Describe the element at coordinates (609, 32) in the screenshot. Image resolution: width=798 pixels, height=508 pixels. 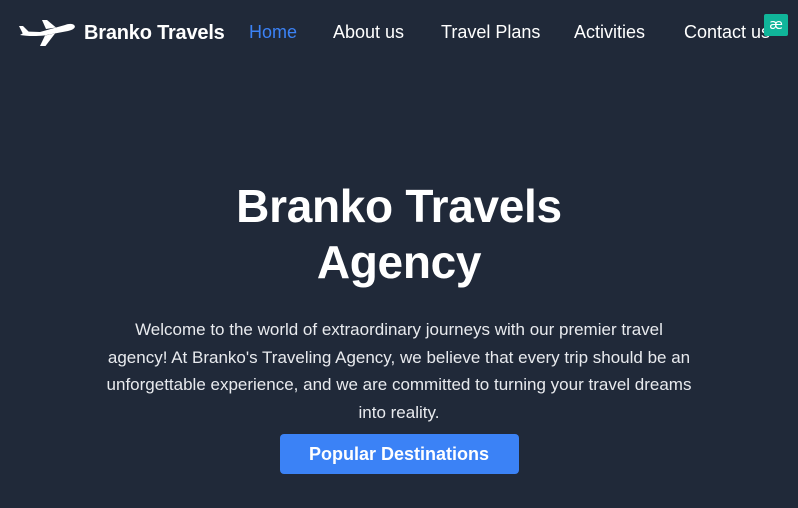
I see `nav-link-activities: Activities` at that location.